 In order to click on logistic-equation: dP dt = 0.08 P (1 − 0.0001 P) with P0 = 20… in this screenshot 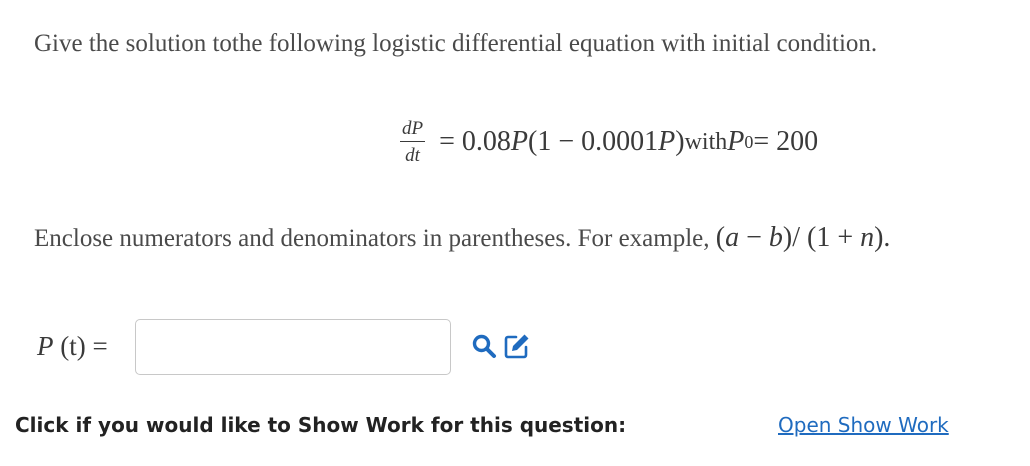, I will do `click(609, 142)`.